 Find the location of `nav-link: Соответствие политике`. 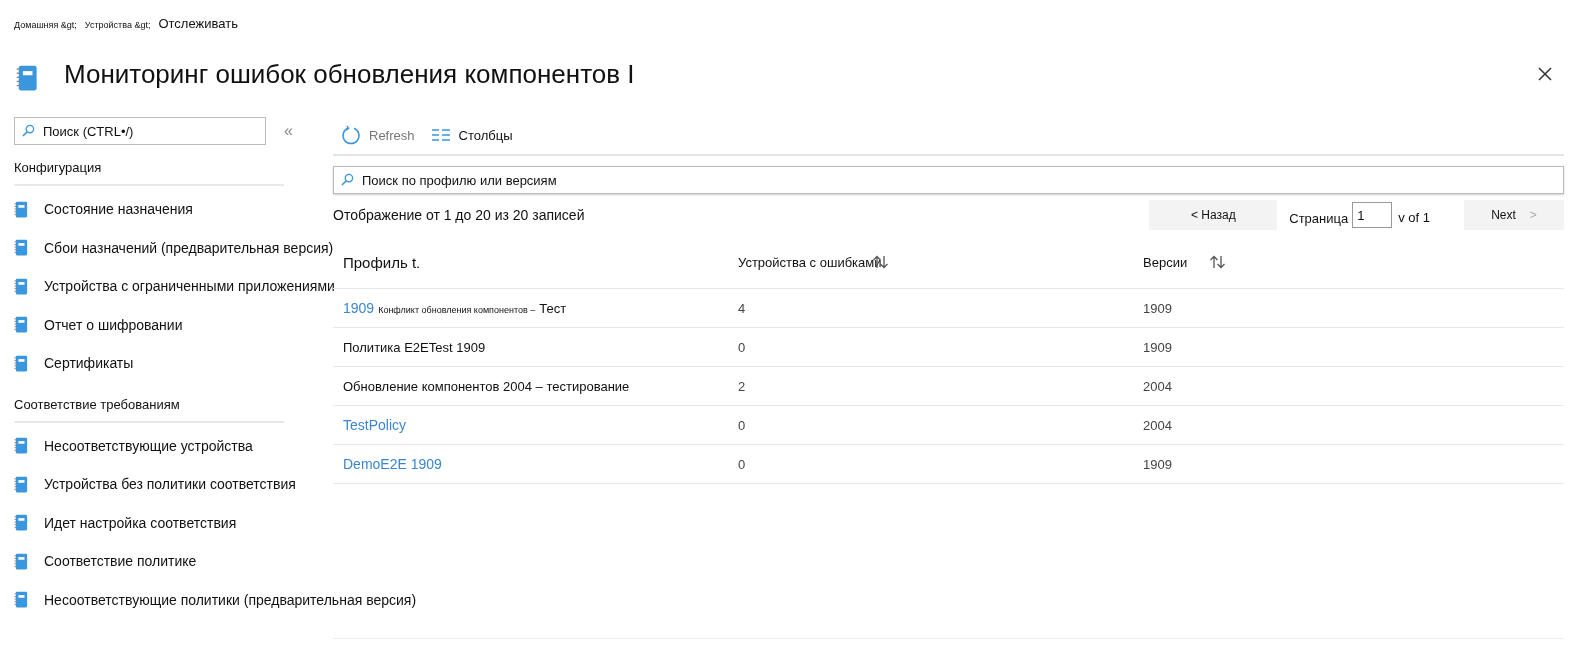

nav-link: Соответствие политике is located at coordinates (120, 561).